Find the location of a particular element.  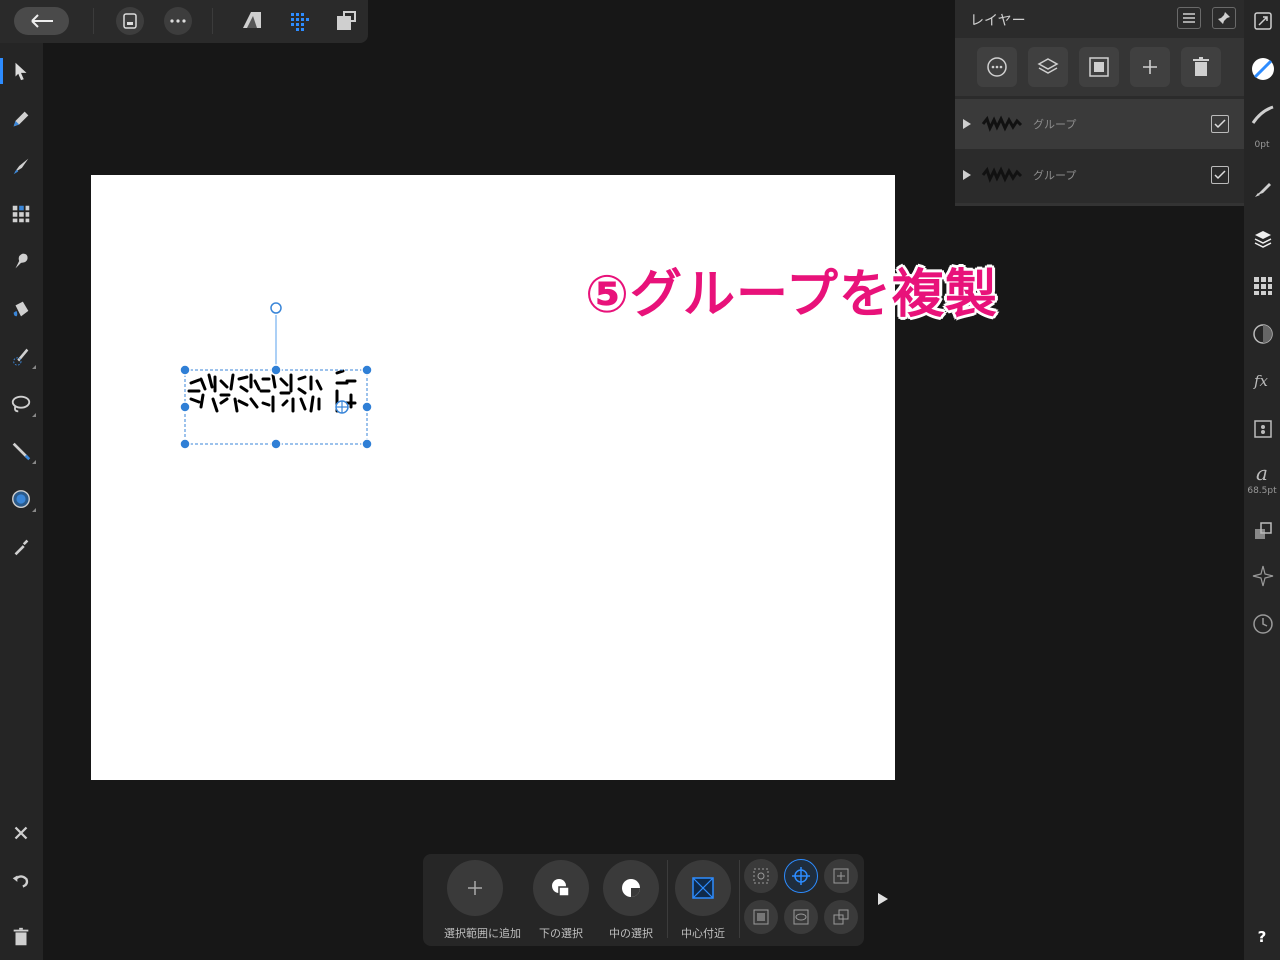

designer-persona-icon is located at coordinates (252, 20).